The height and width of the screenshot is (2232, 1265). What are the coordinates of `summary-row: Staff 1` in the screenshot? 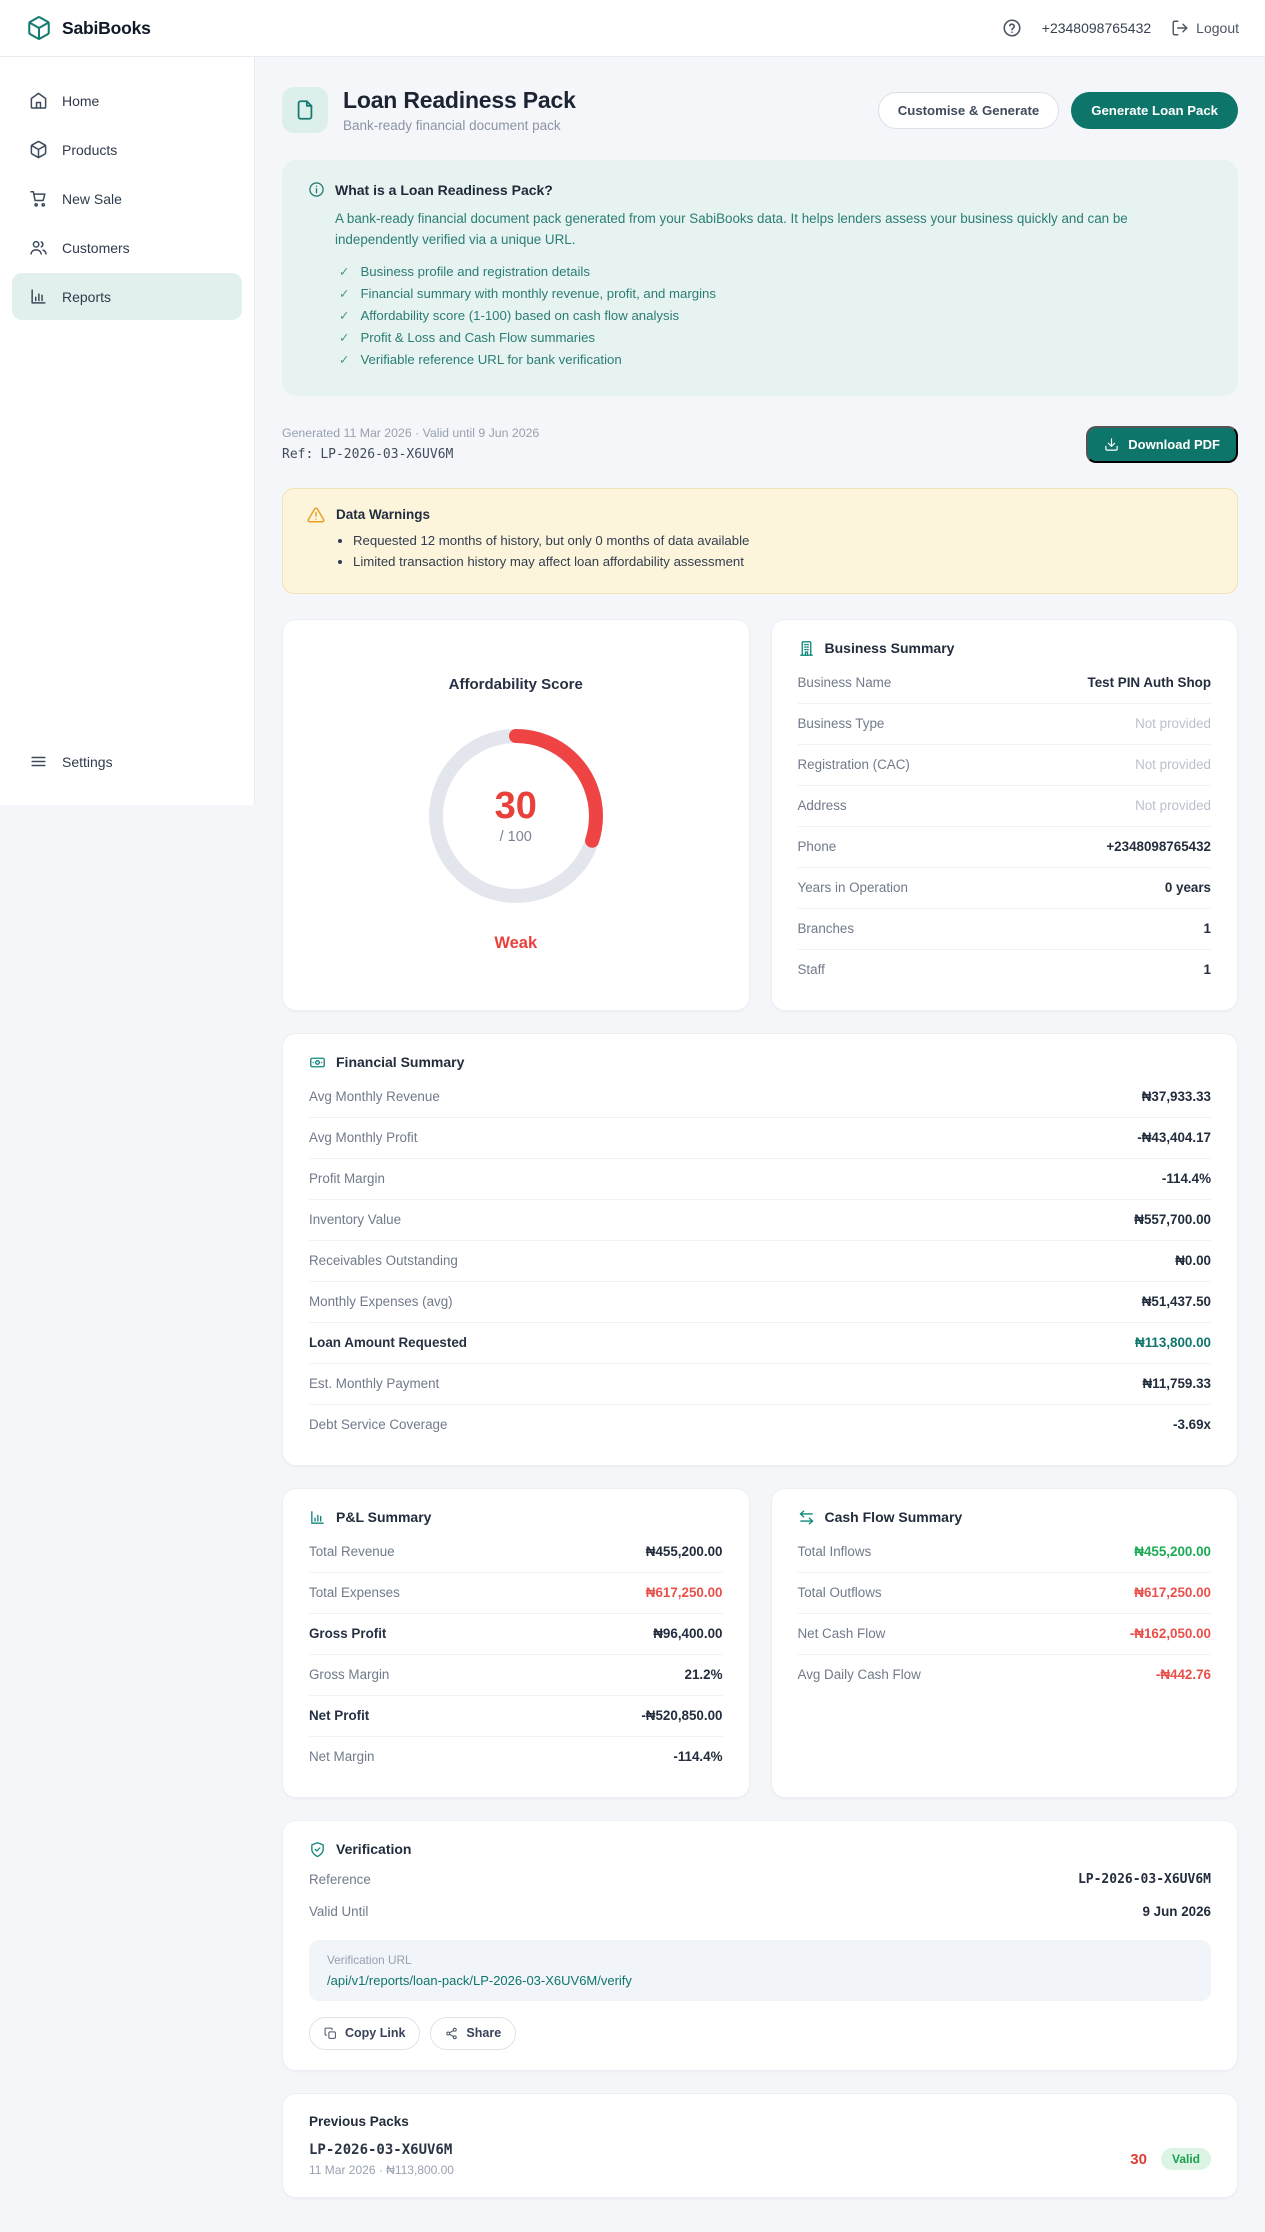 It's located at (1005, 970).